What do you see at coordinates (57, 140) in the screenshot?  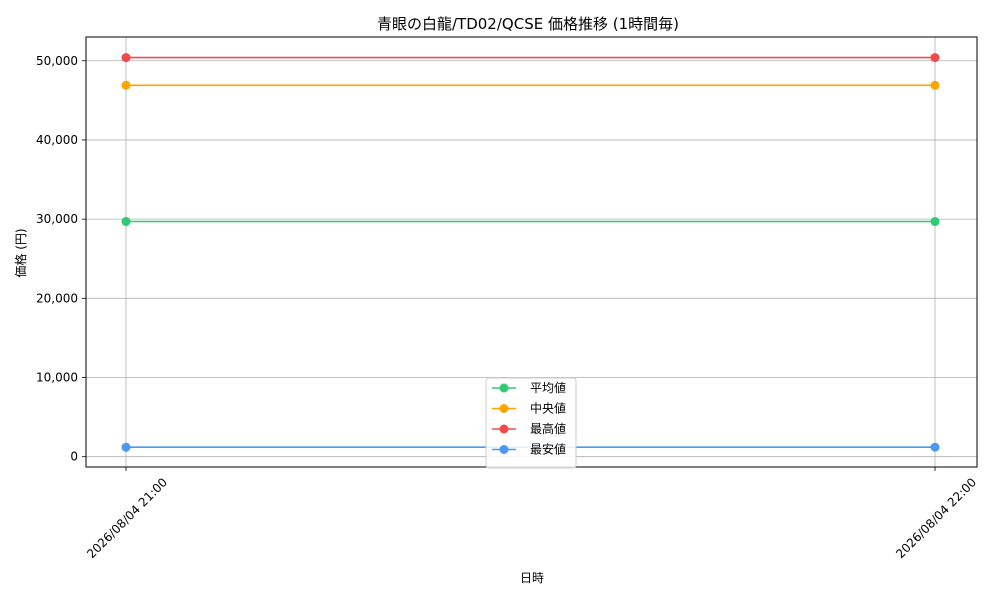 I see `y-tick-label: 40,000` at bounding box center [57, 140].